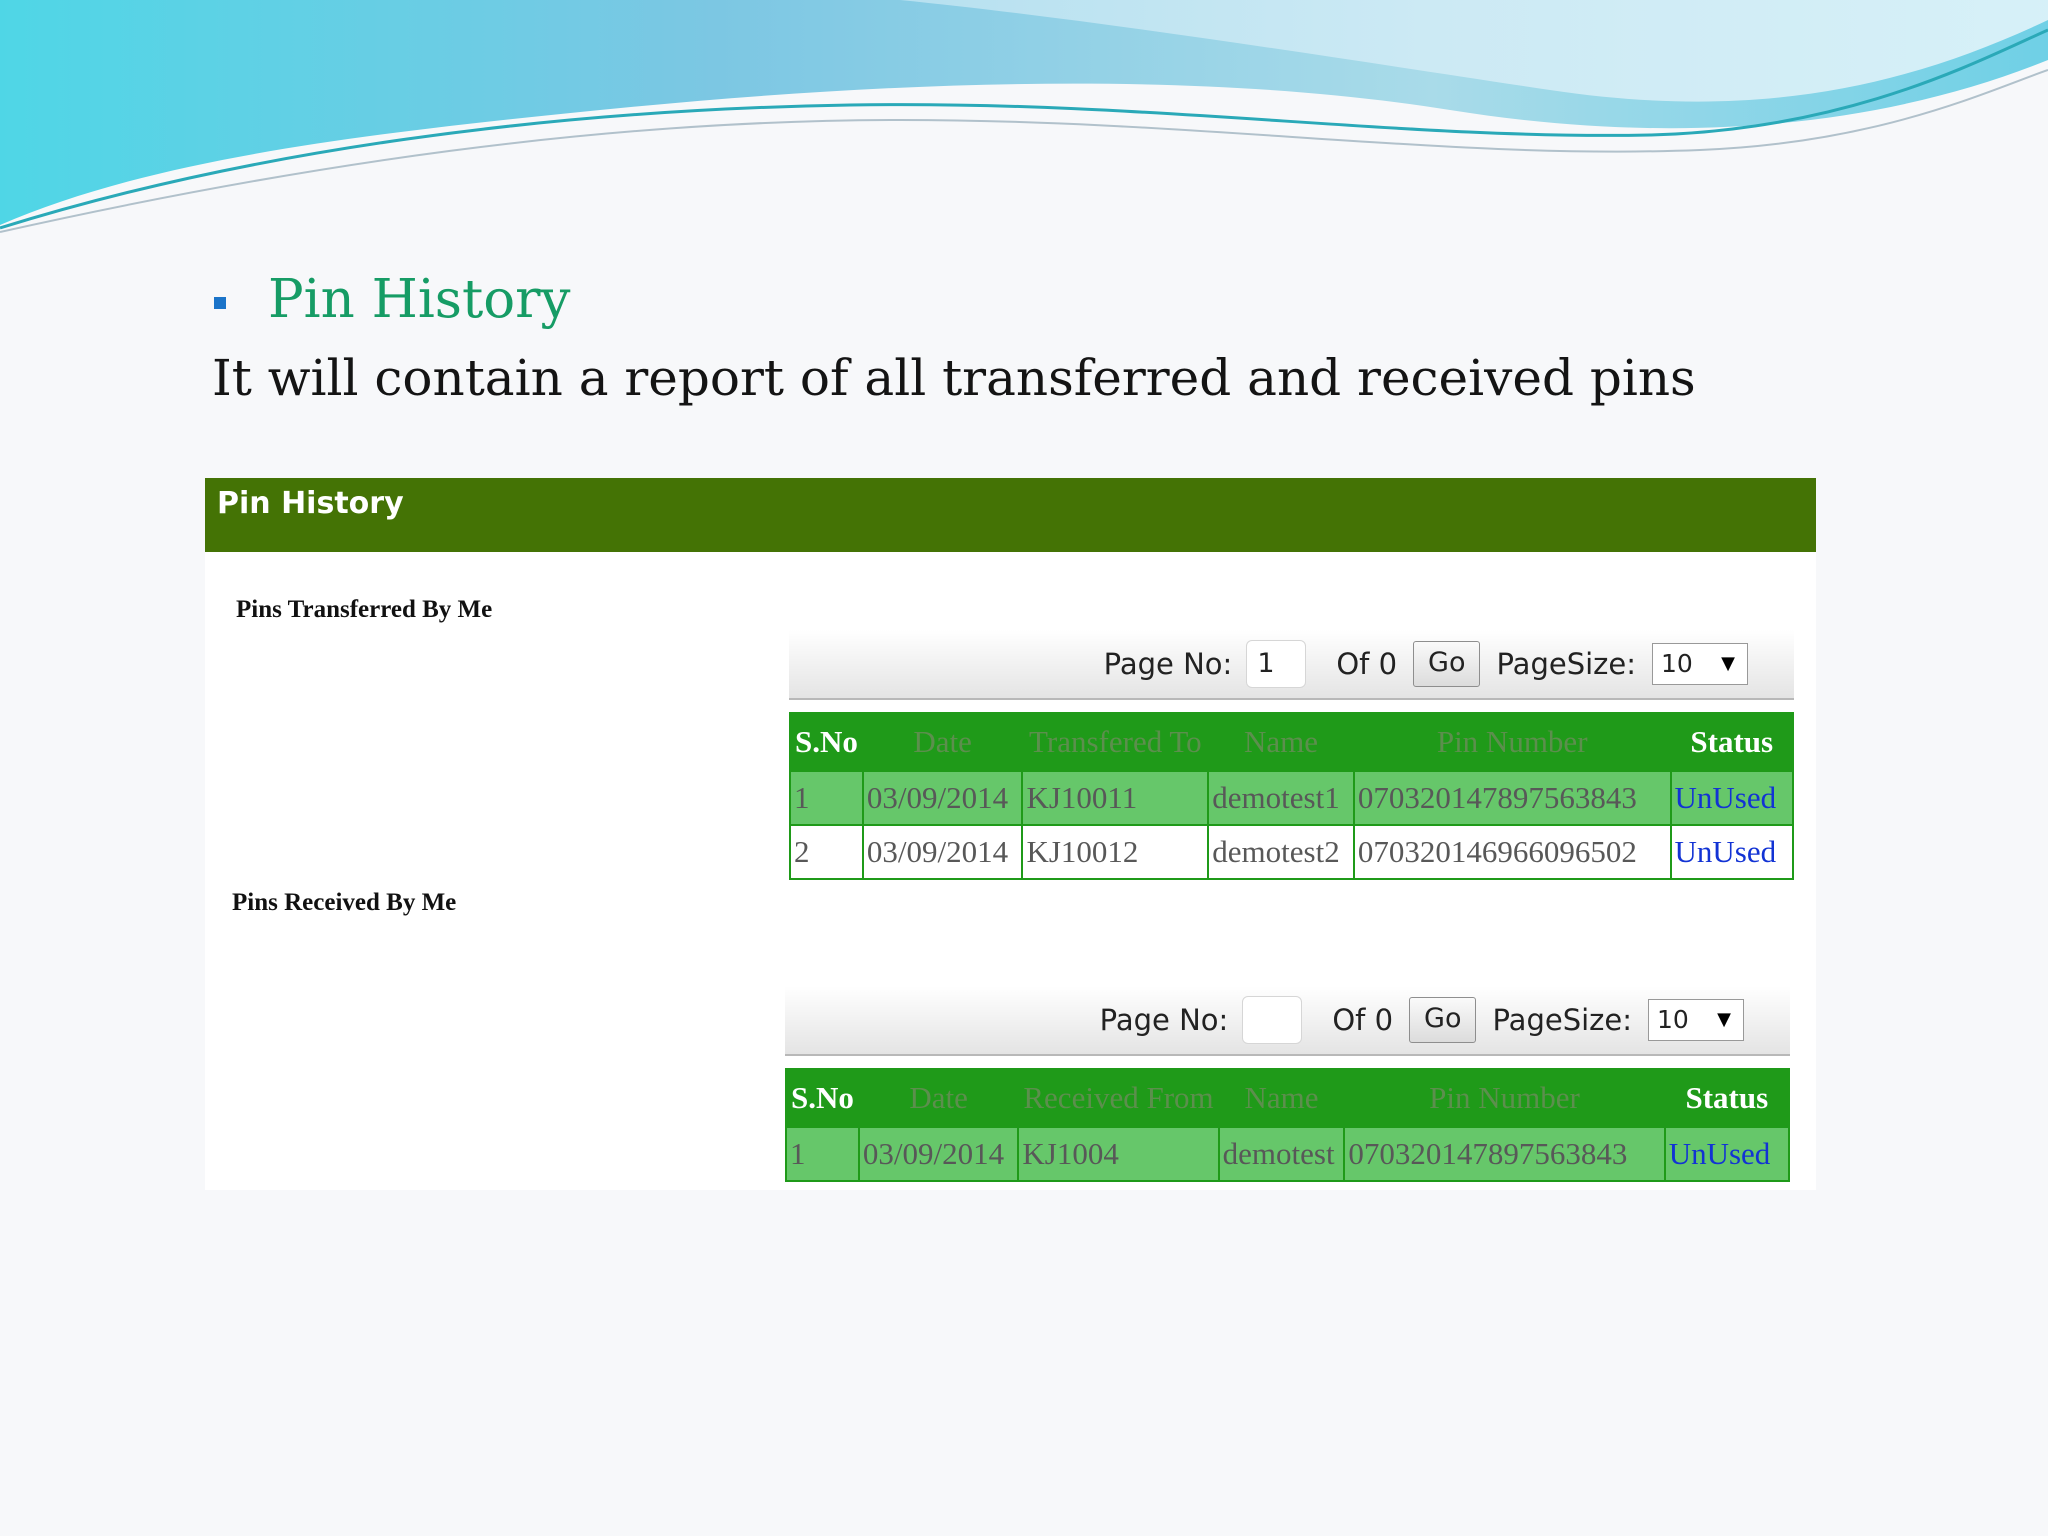  Describe the element at coordinates (1276, 664) in the screenshot. I see `page-no-input: 1` at that location.